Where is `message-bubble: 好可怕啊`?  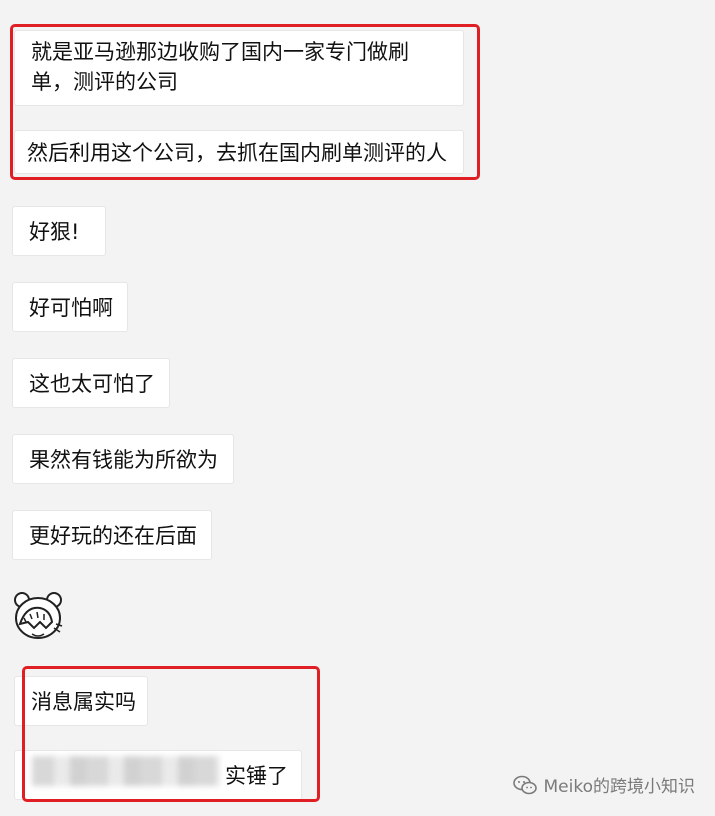
message-bubble: 好可怕啊 is located at coordinates (70, 307).